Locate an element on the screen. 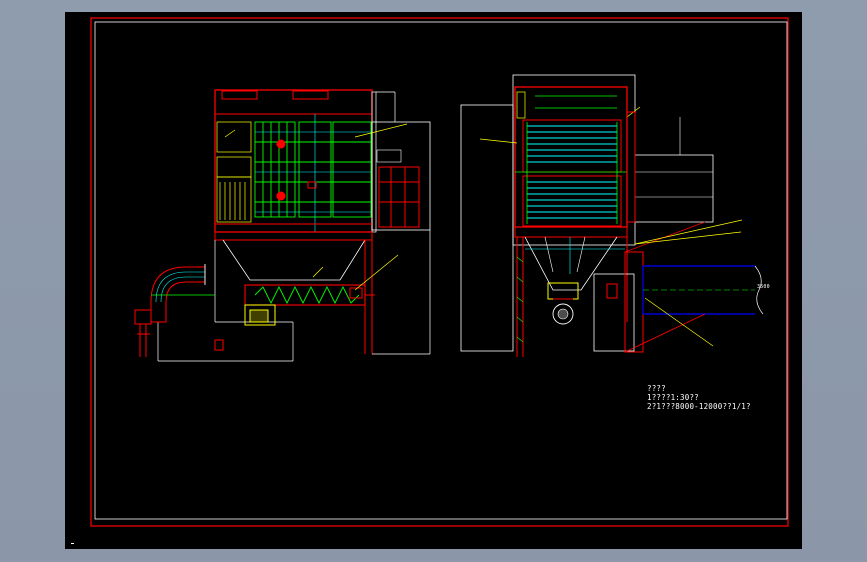  title-notes: ???? 1????1:30?? 2?1???8000-12000??1/1? is located at coordinates (699, 398).